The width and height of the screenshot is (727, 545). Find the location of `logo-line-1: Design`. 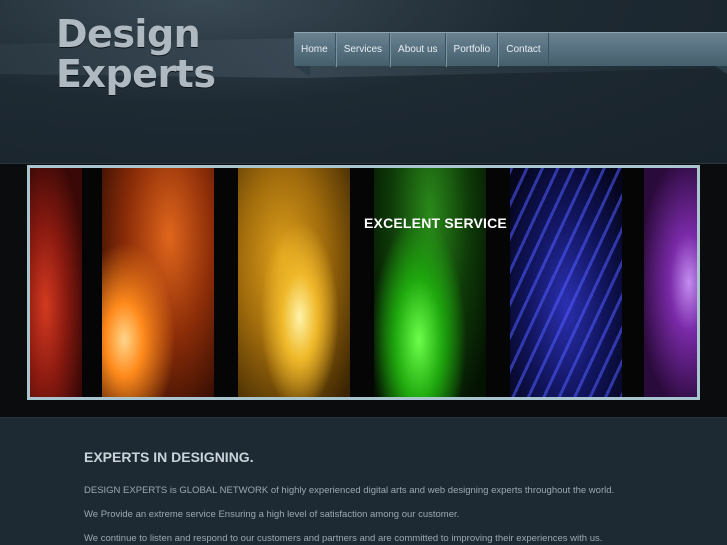

logo-line-1: Design is located at coordinates (128, 34).